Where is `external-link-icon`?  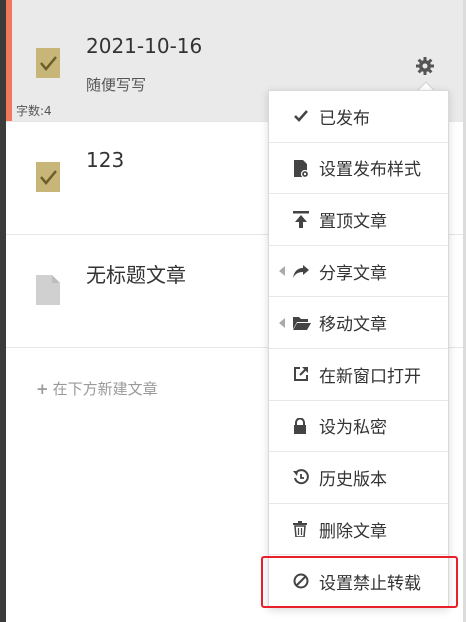 external-link-icon is located at coordinates (303, 374).